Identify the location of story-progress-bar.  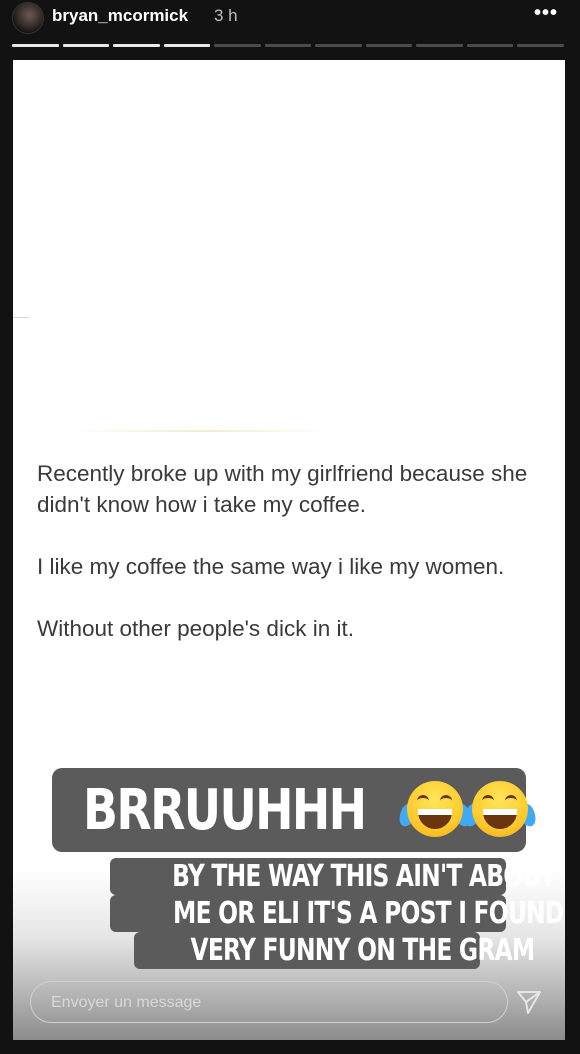
(288, 45).